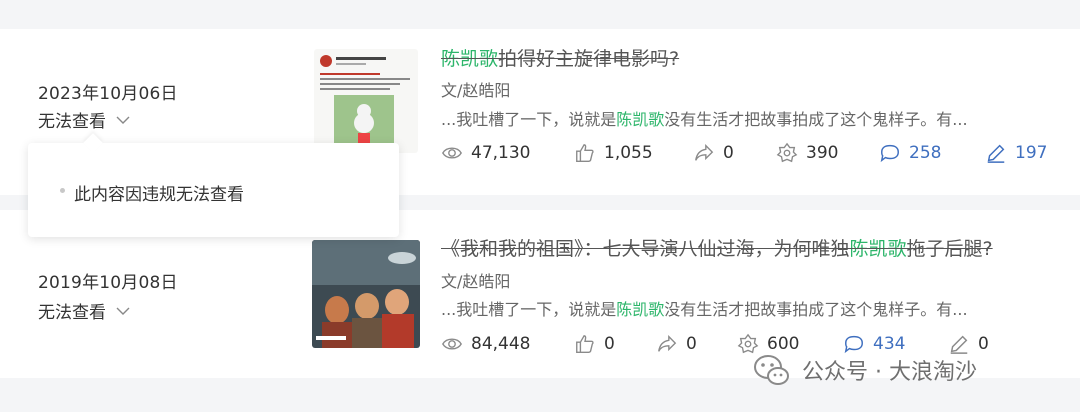 The width and height of the screenshot is (1080, 412). What do you see at coordinates (159, 195) in the screenshot?
I see `popover-message: 此内容因违规无法查看` at bounding box center [159, 195].